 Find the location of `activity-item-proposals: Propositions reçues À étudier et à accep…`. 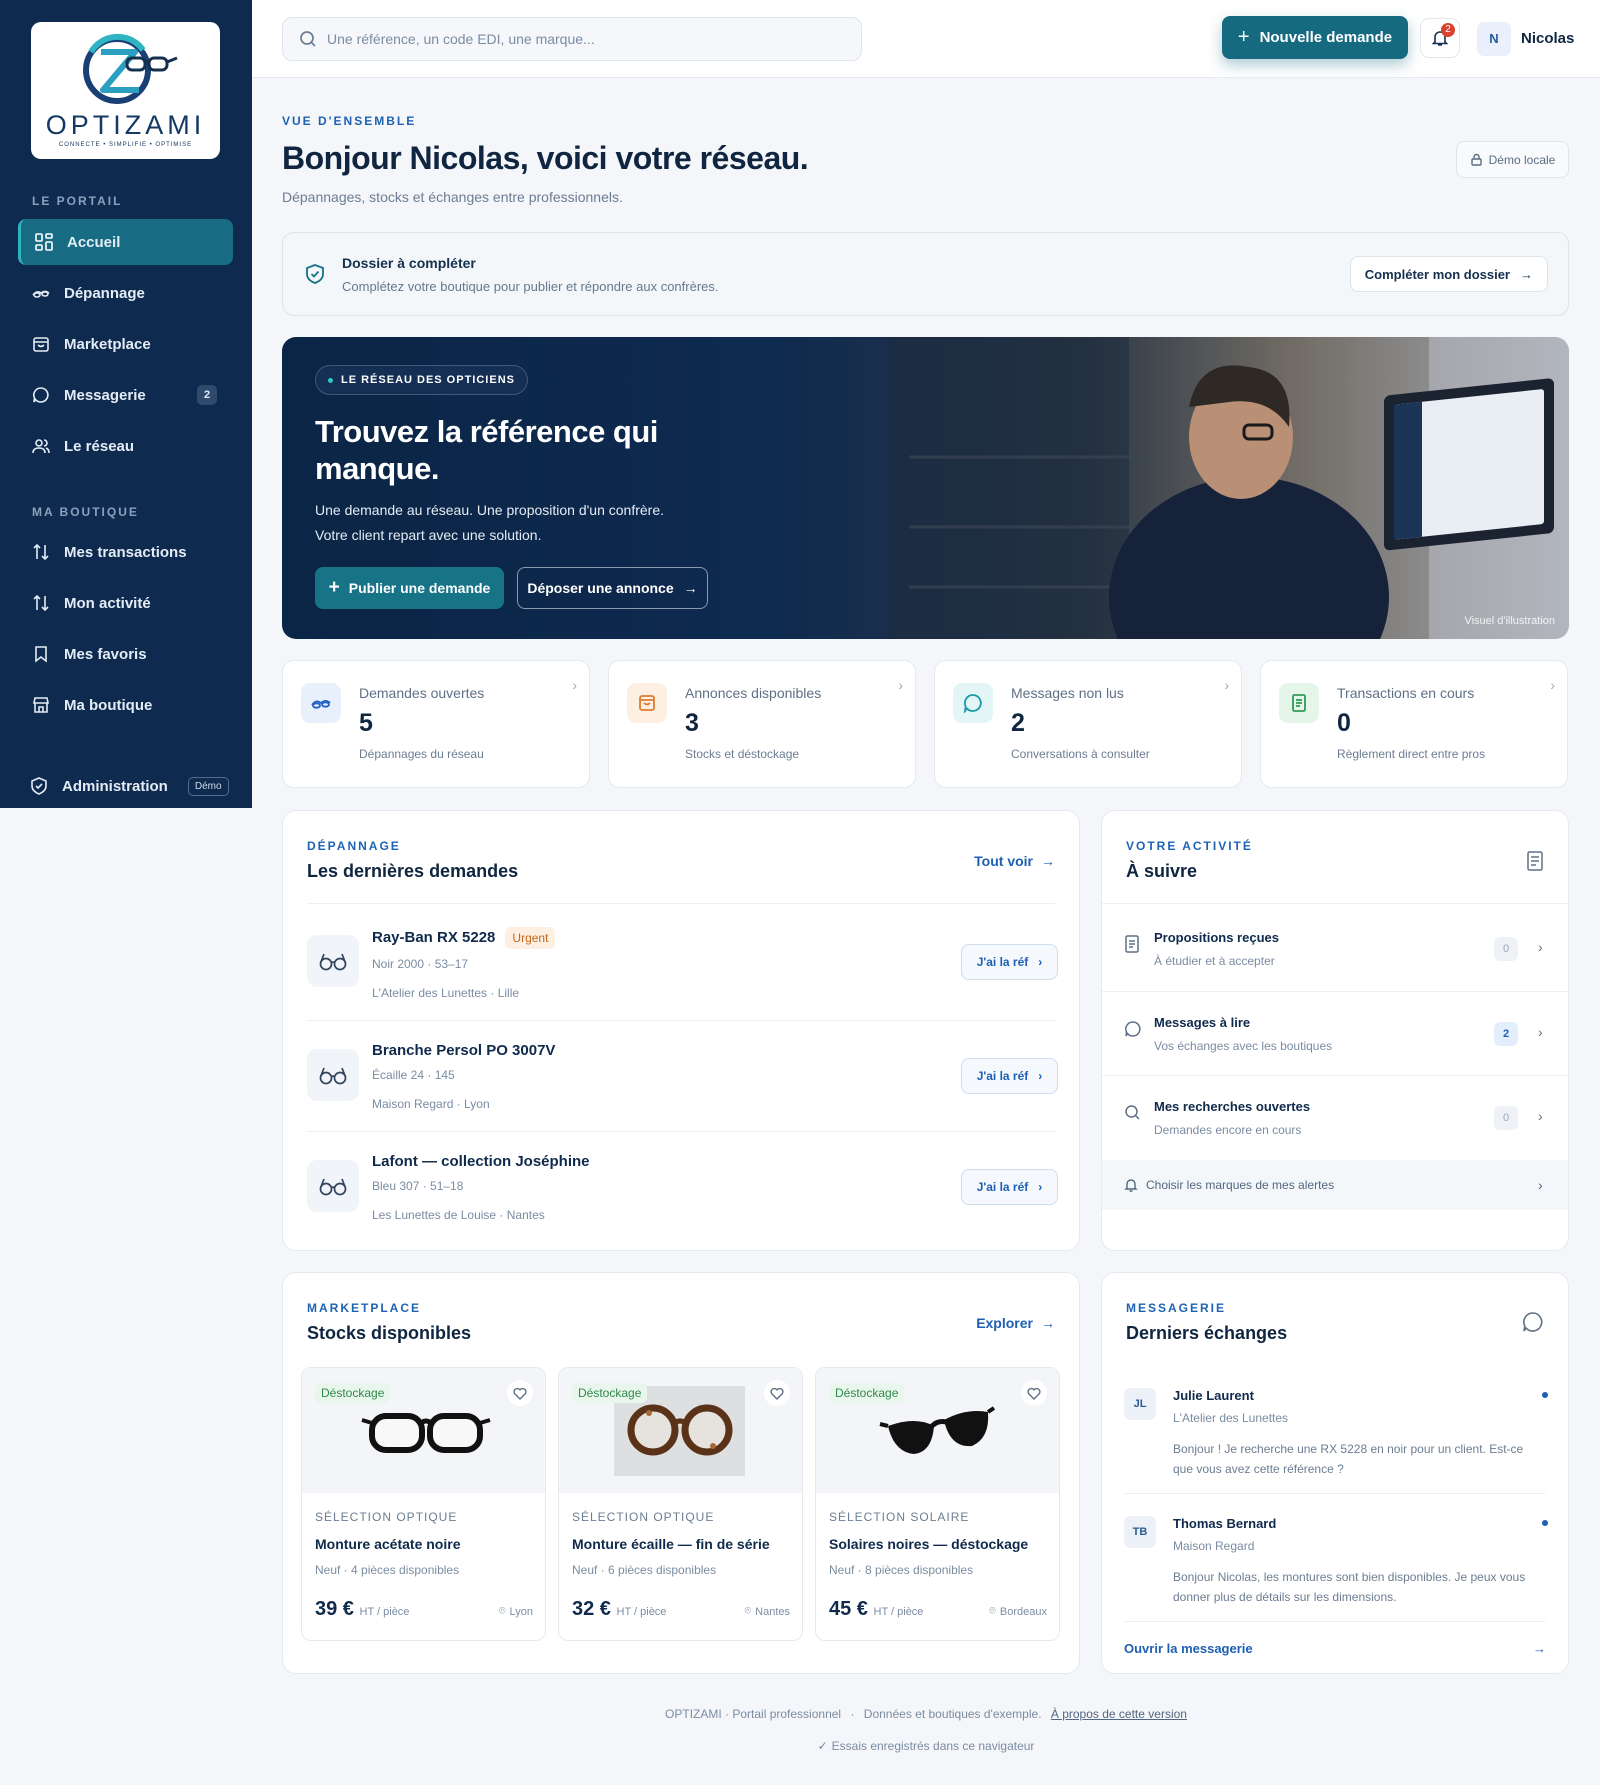

activity-item-proposals: Propositions reçues À étudier et à accep… is located at coordinates (1335, 949).